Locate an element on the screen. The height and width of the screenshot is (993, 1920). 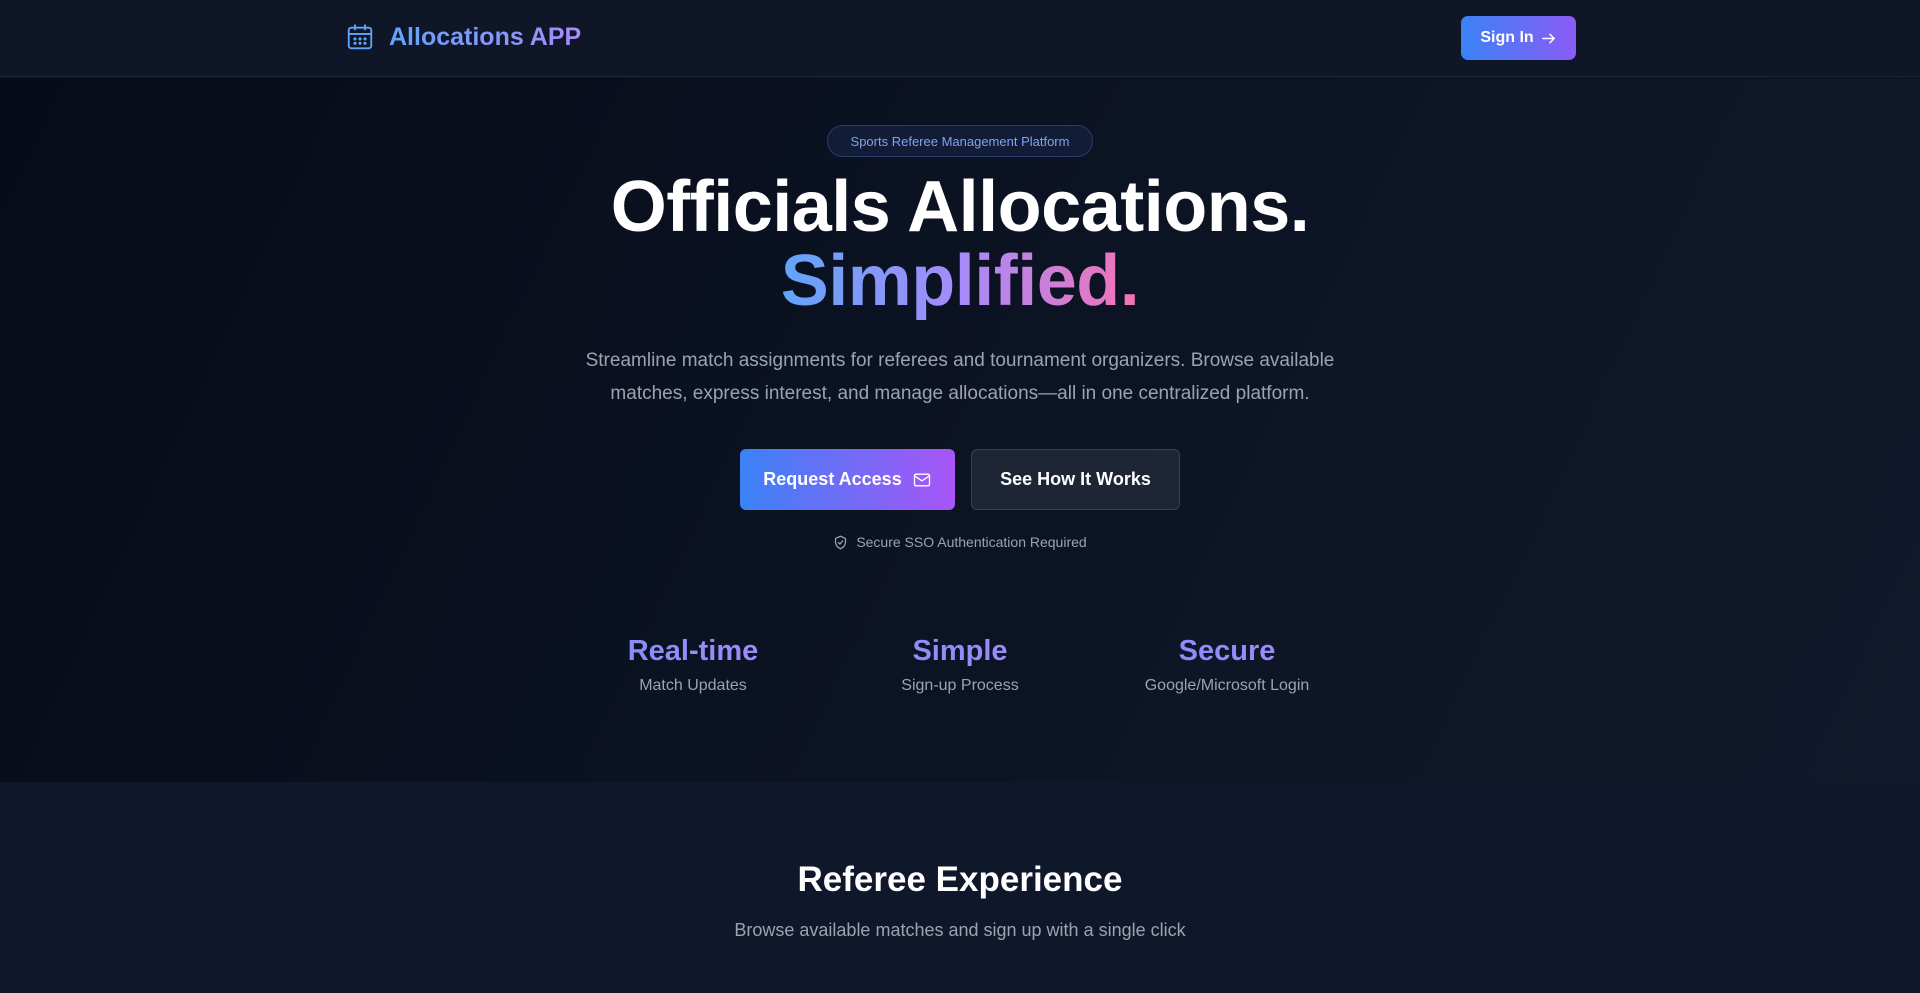
feature-secure: Secure Google/Microsoft Login is located at coordinates (1227, 664).